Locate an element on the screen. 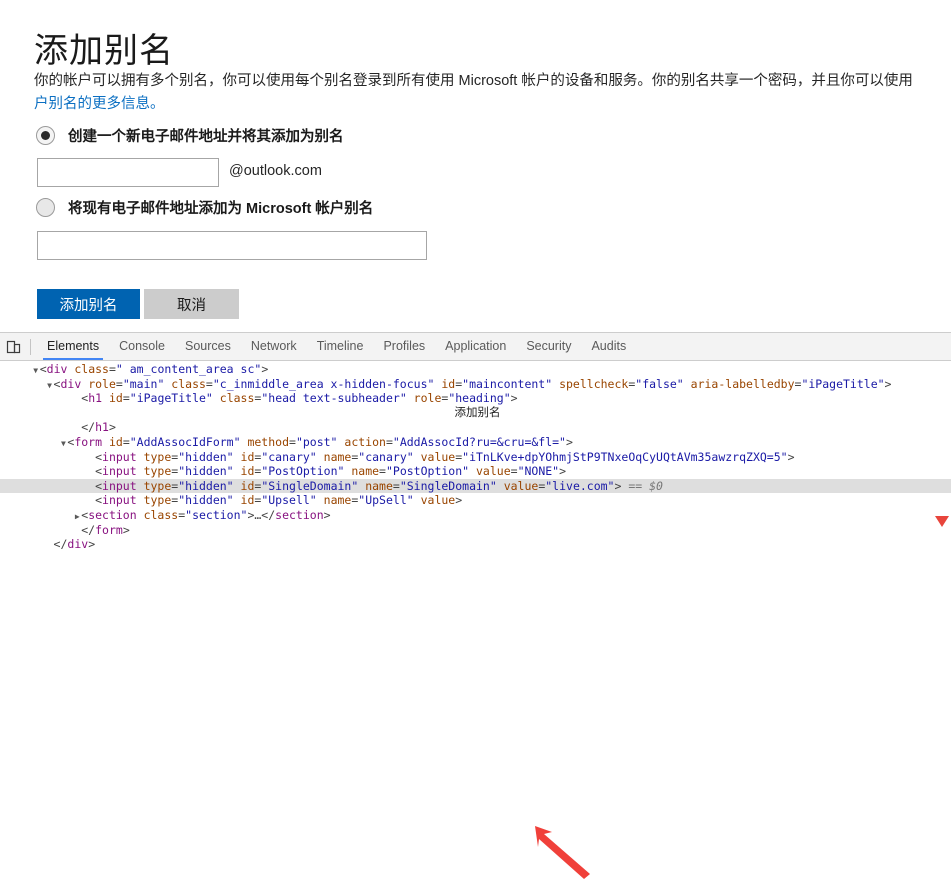  dom-token-attr: class is located at coordinates (88, 369).